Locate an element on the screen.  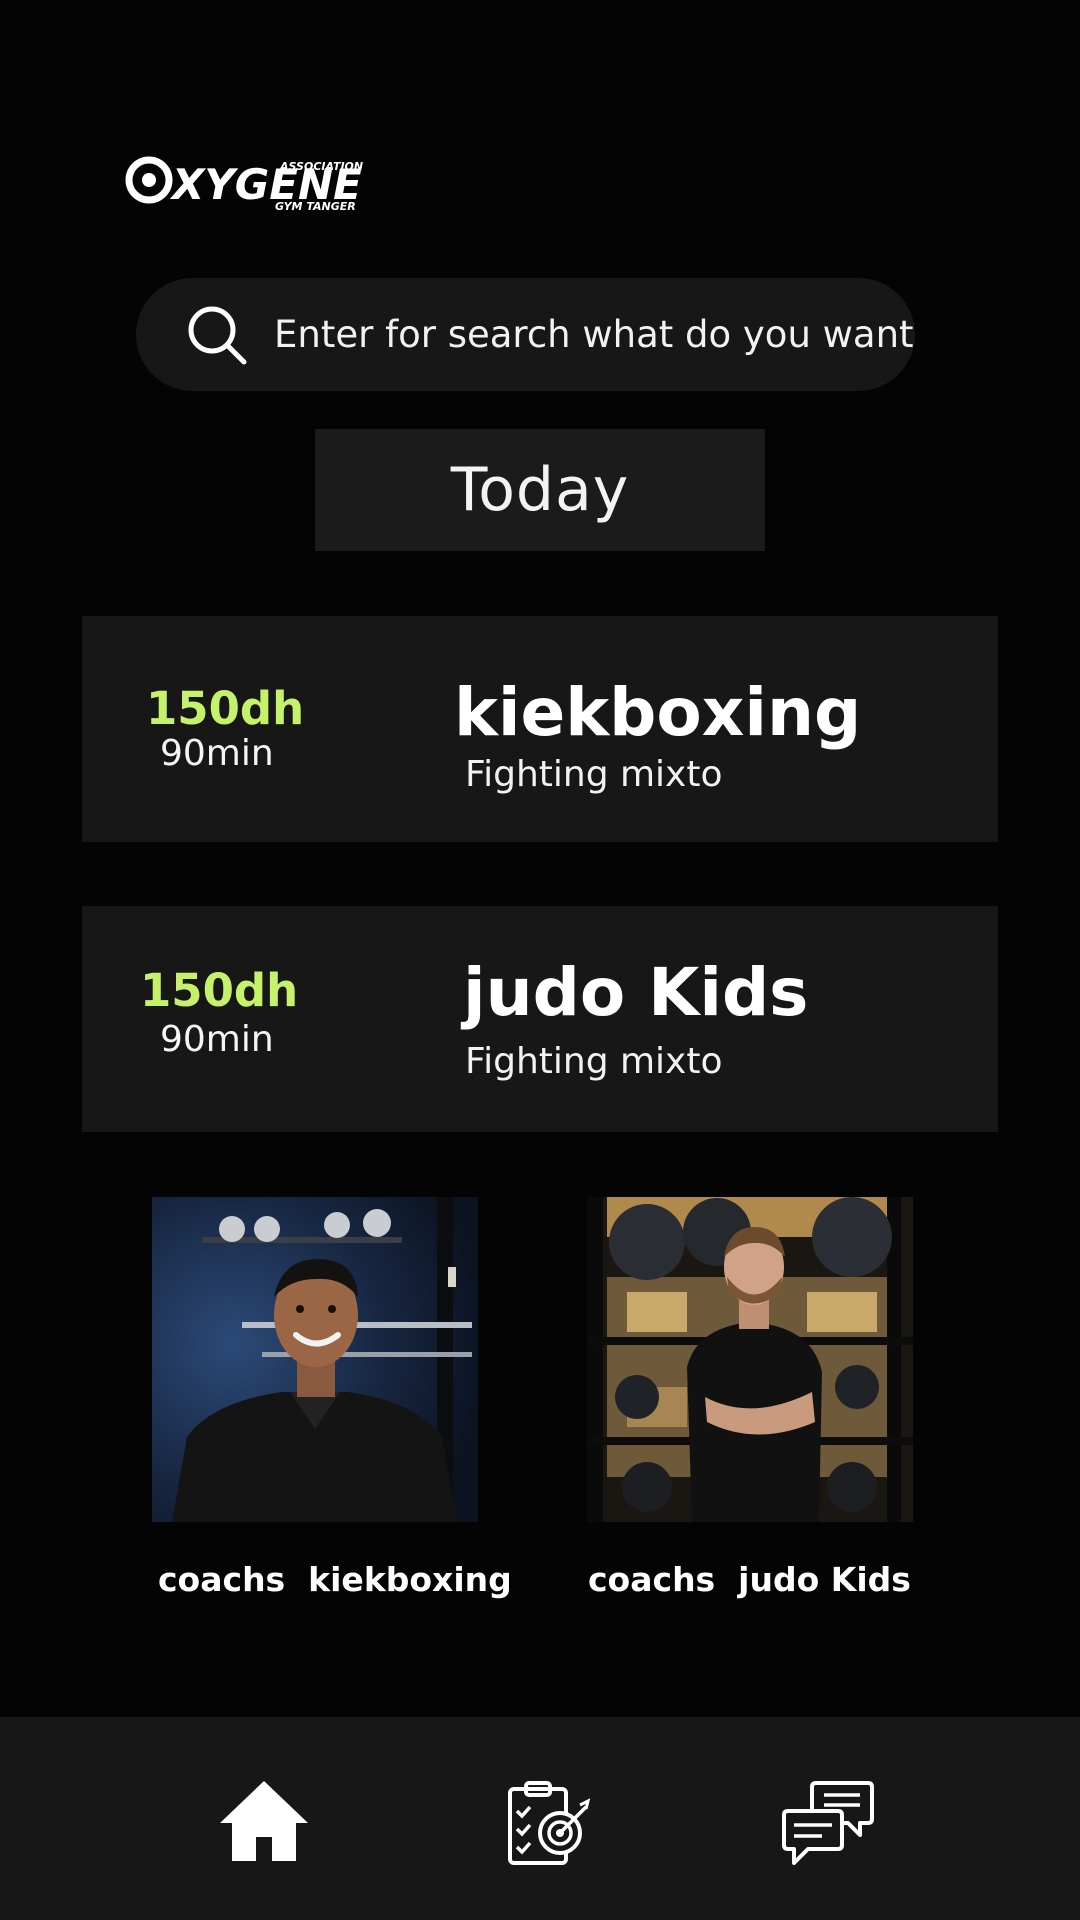
class-name: judo Kids is located at coordinates (636, 992).